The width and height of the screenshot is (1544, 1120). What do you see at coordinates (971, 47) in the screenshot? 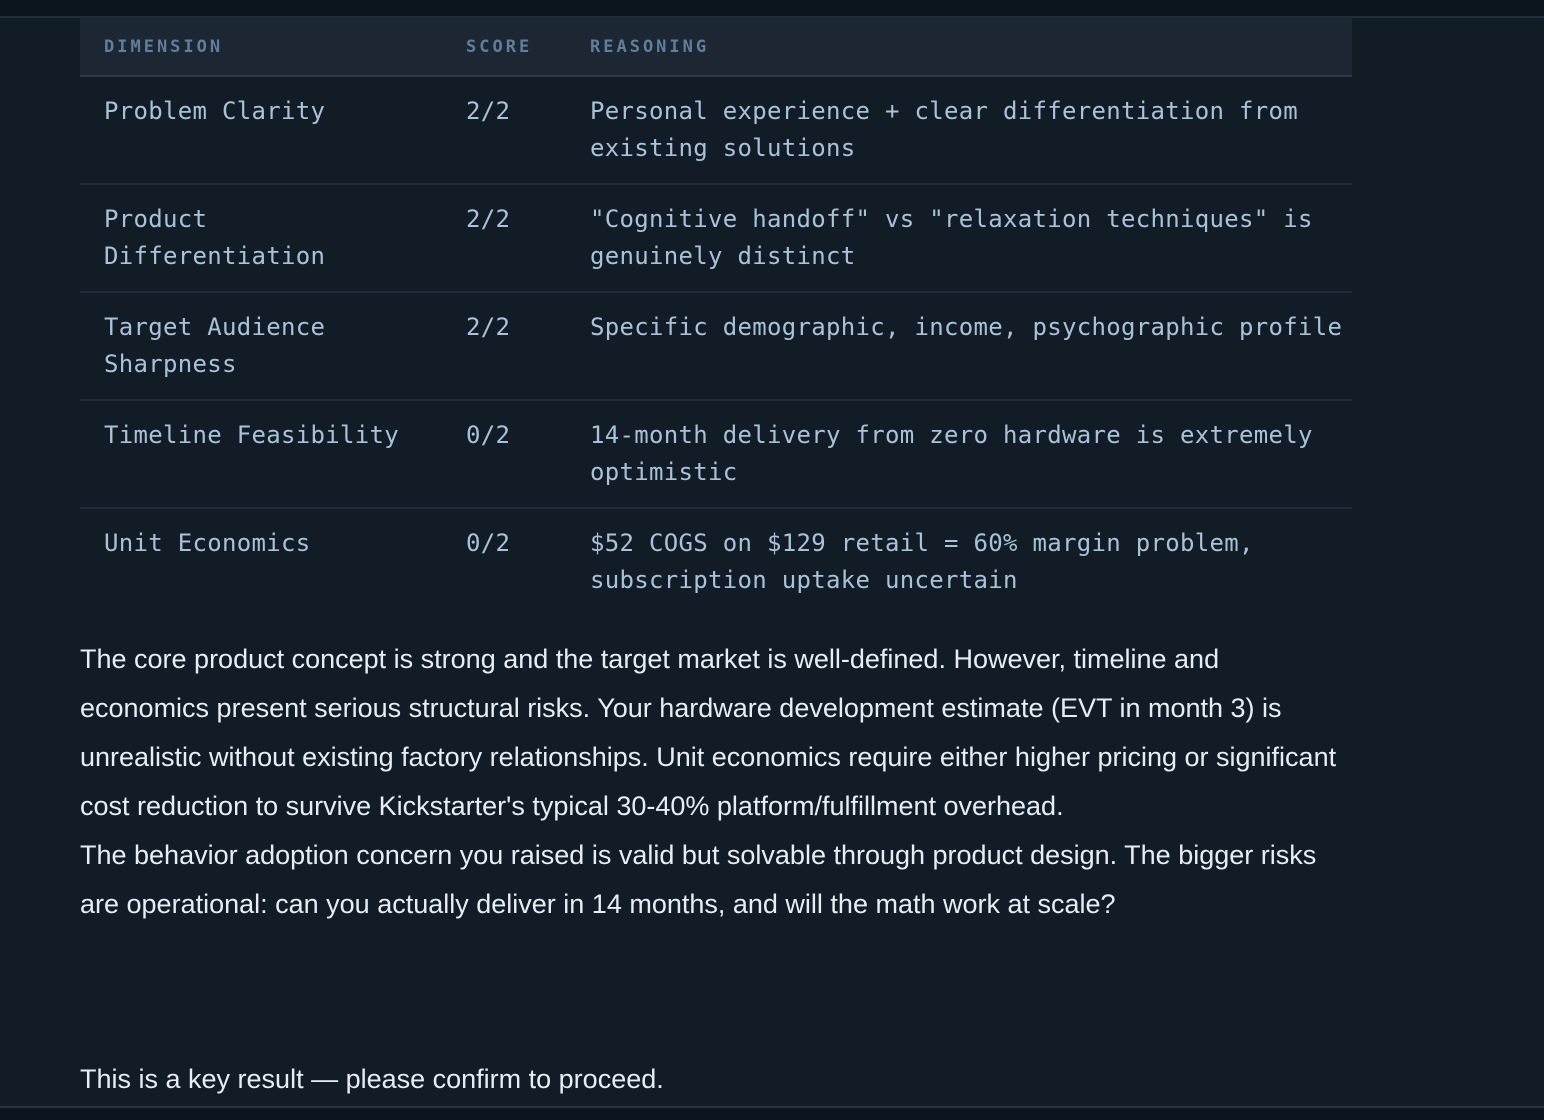
I see `header-reasoning: REASONING` at bounding box center [971, 47].